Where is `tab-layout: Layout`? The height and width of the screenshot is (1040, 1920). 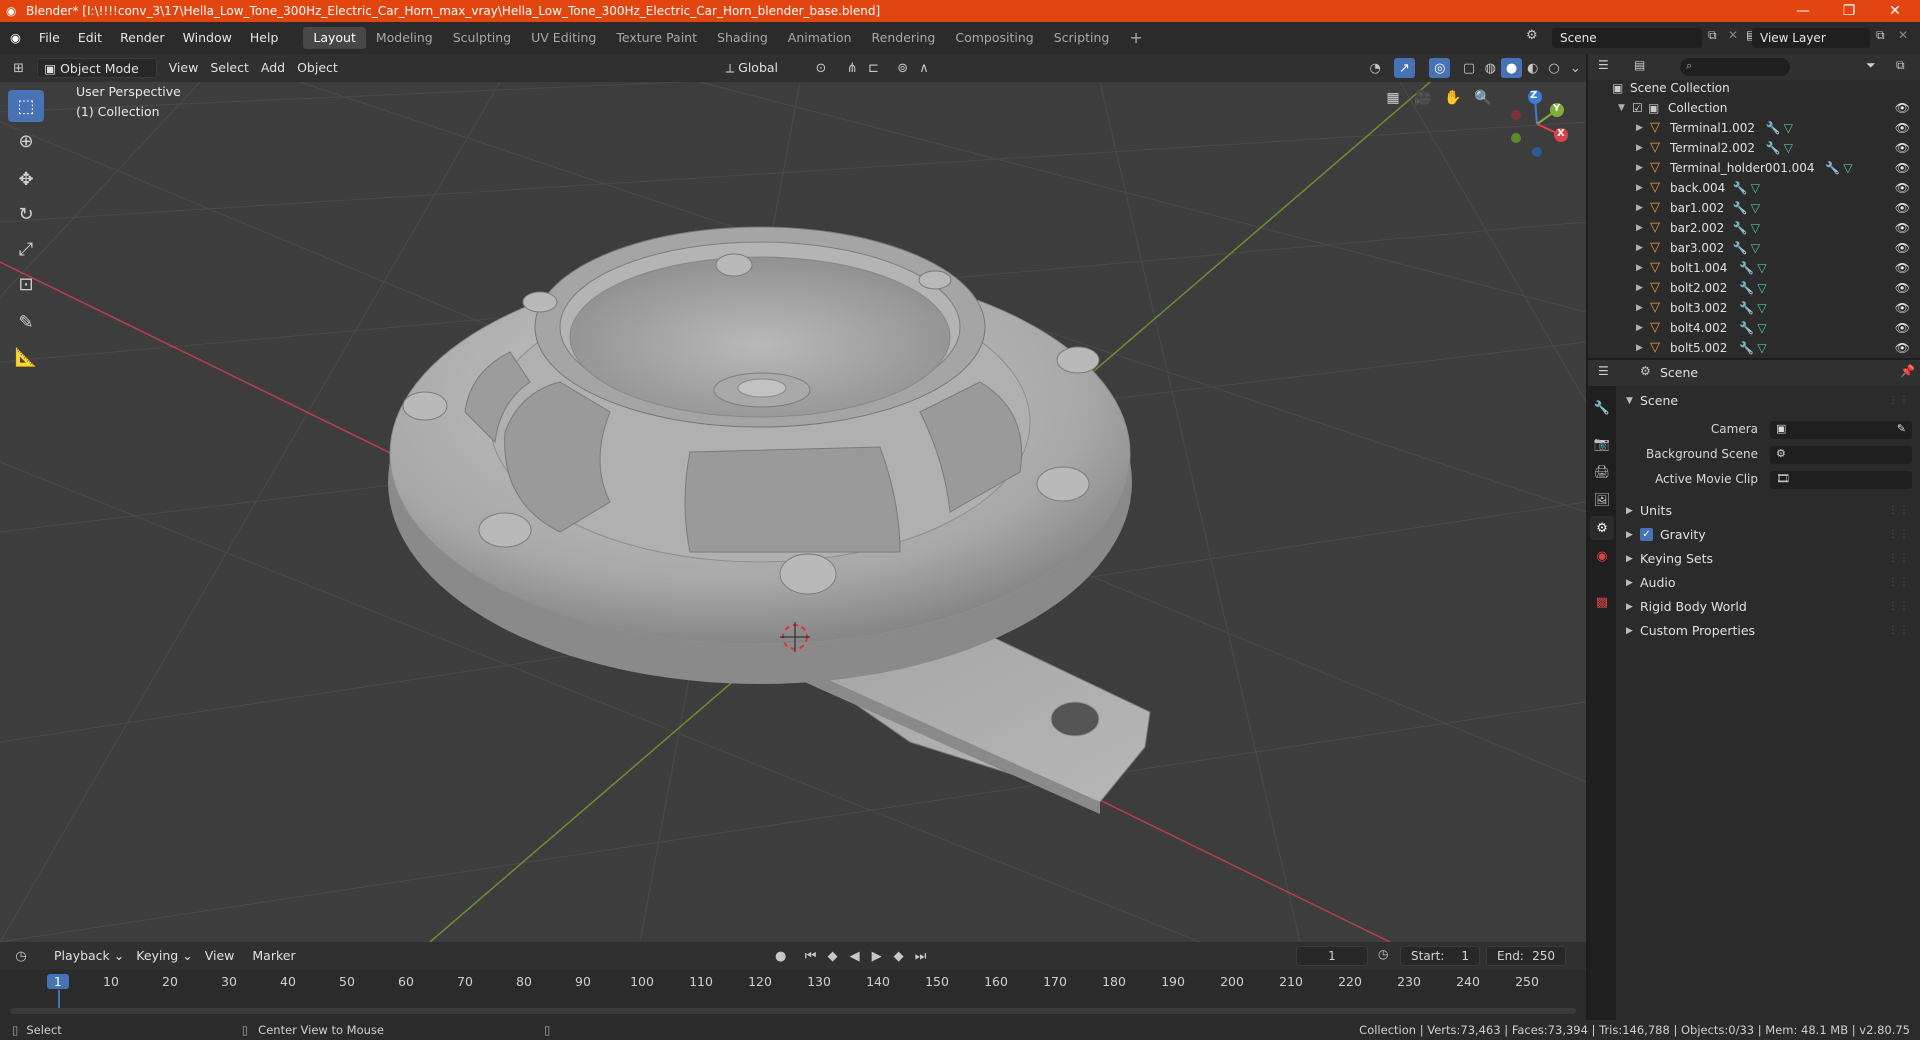
tab-layout: Layout is located at coordinates (334, 38).